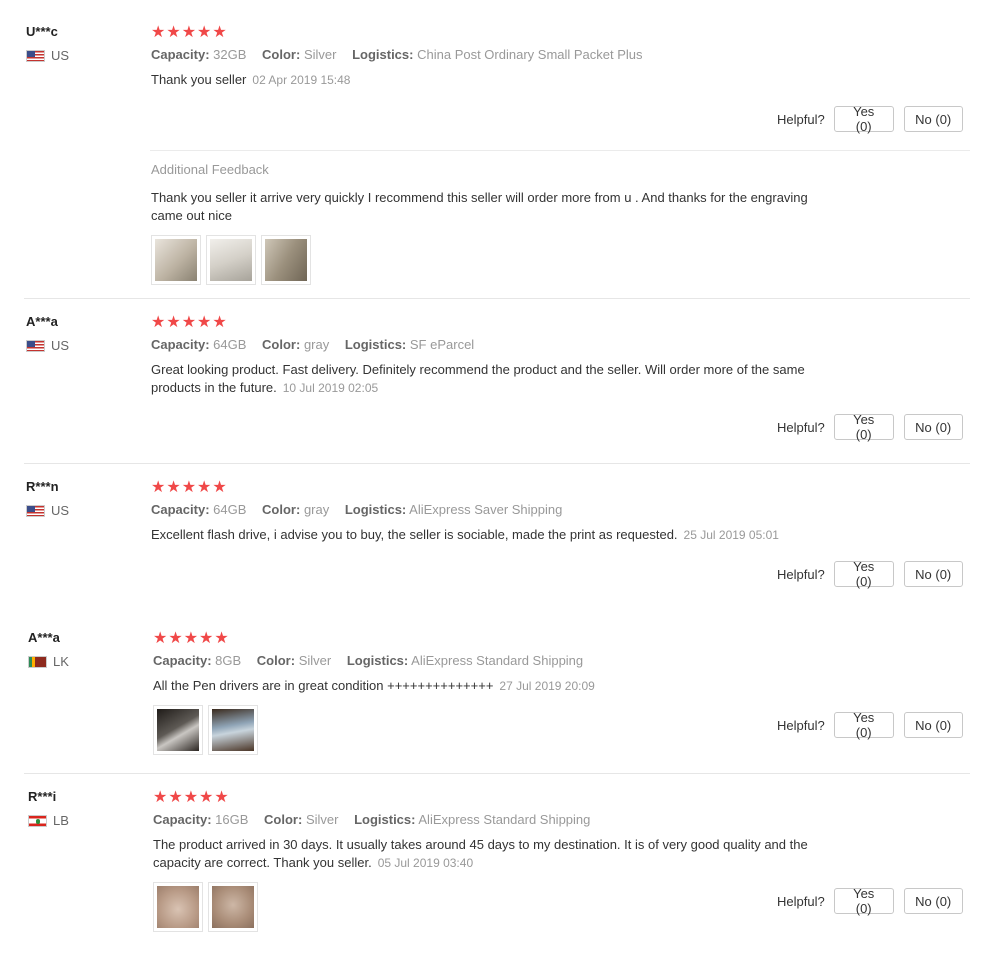 The width and height of the screenshot is (994, 956). What do you see at coordinates (442, 344) in the screenshot?
I see `logistics-value: SF eParcel` at bounding box center [442, 344].